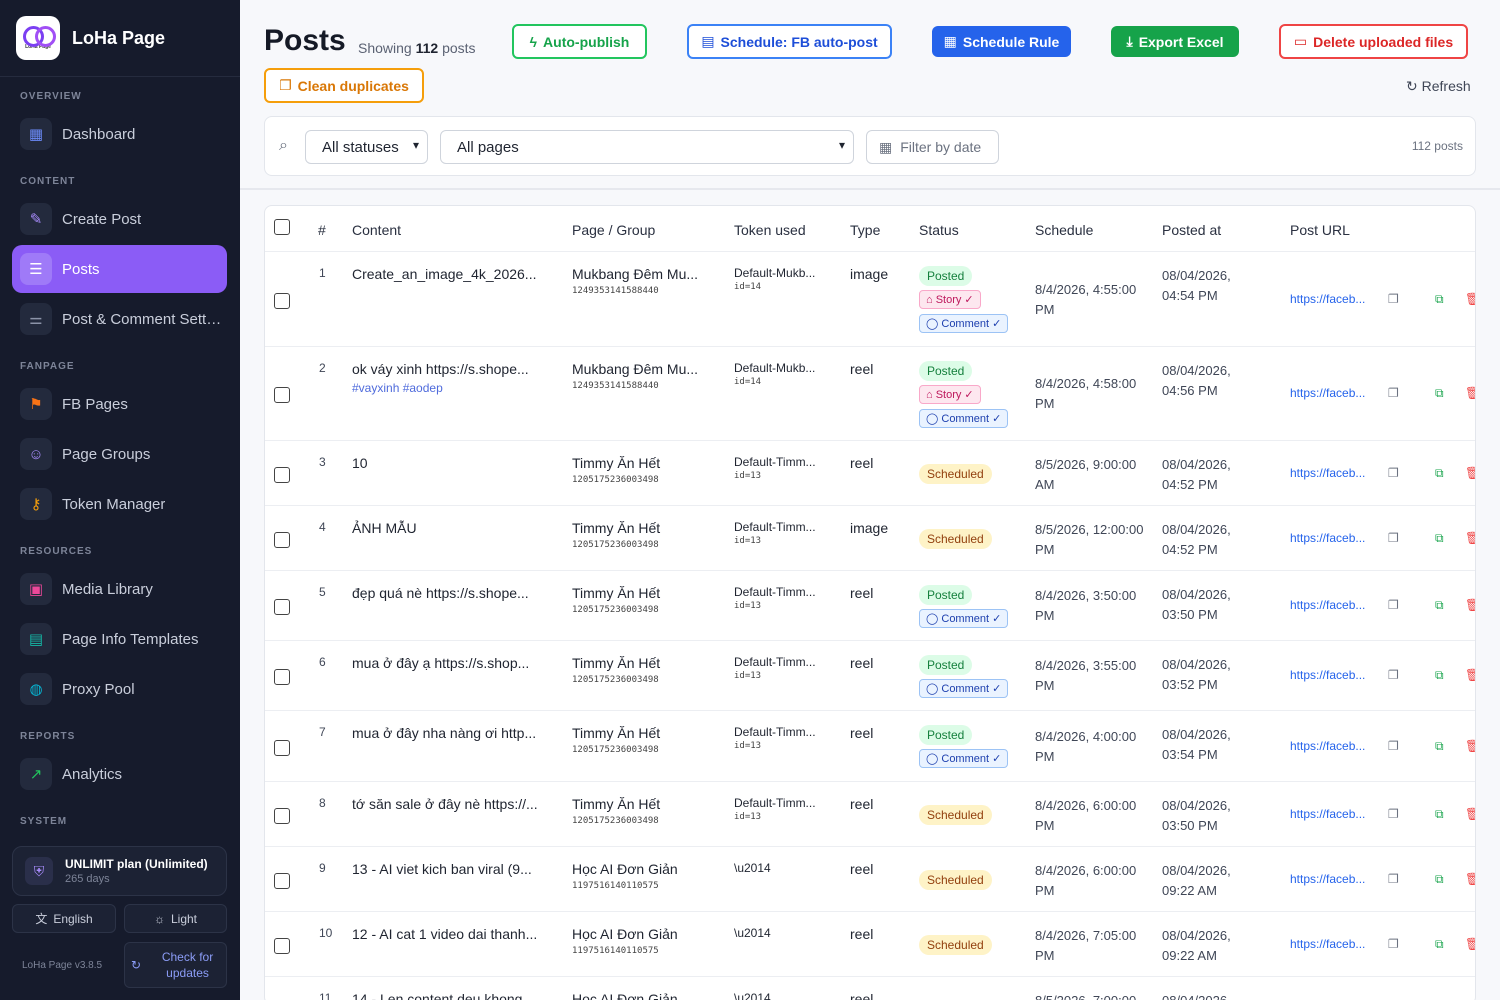 The height and width of the screenshot is (1000, 1500). Describe the element at coordinates (1064, 230) in the screenshot. I see `col-schedule: Schedule` at that location.